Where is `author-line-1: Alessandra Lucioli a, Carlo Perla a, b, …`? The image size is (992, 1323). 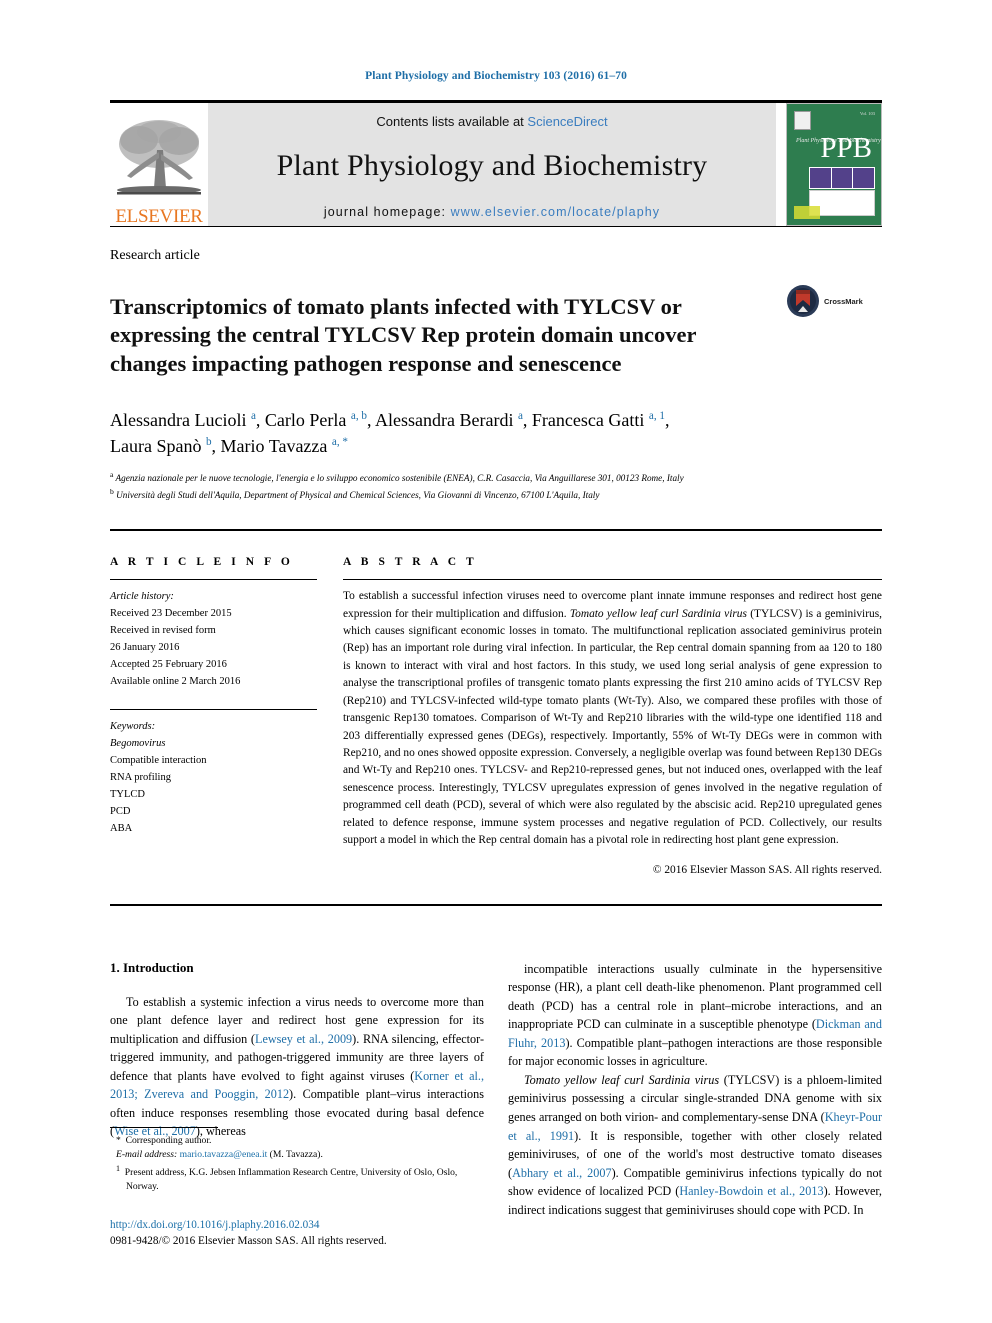 author-line-1: Alessandra Lucioli a, Carlo Perla a, b, … is located at coordinates (390, 420).